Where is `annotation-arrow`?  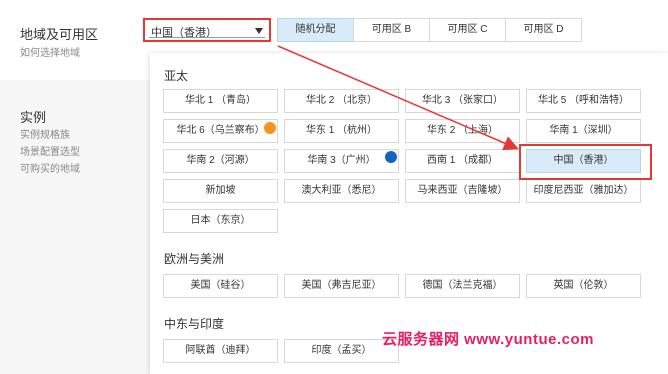
annotation-arrow is located at coordinates (398, 98).